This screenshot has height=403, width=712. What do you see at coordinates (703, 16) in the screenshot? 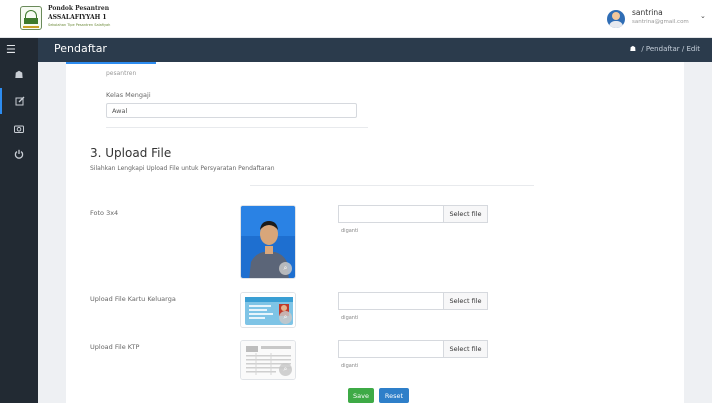
I see `chevron-down-icon: ⌄` at bounding box center [703, 16].